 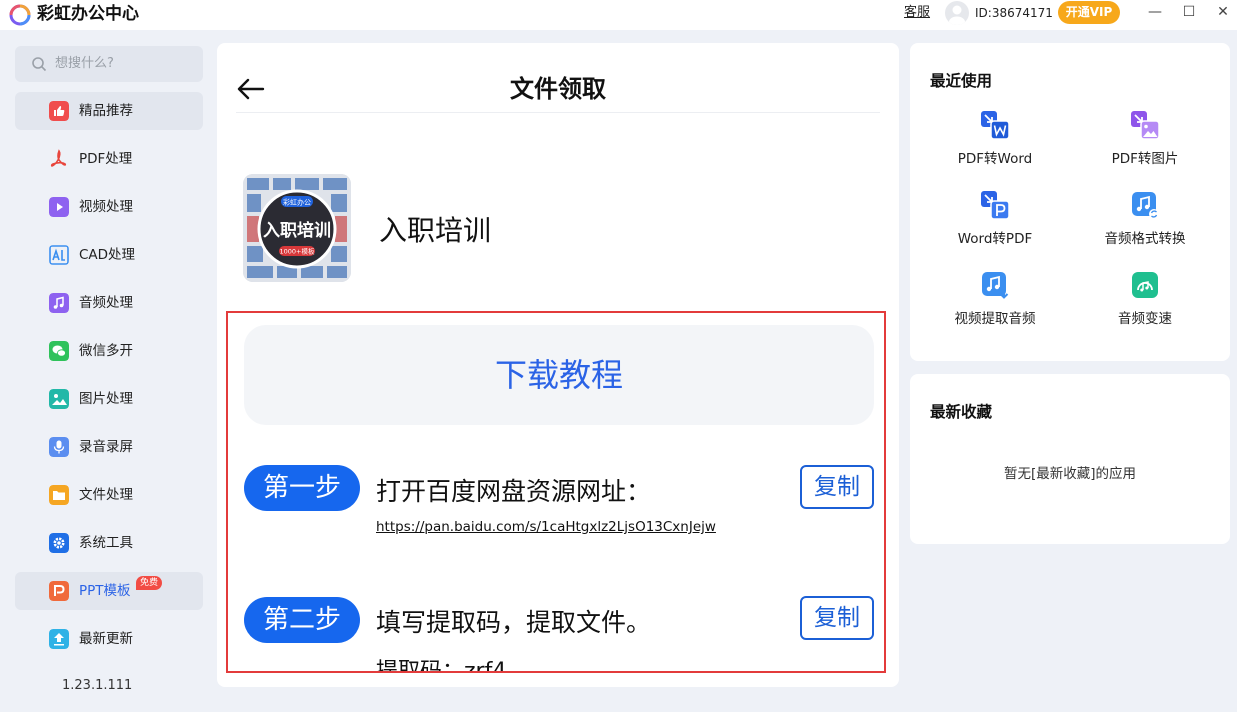 I want to click on tool-audio-speed: 音频变速, so click(x=1145, y=300).